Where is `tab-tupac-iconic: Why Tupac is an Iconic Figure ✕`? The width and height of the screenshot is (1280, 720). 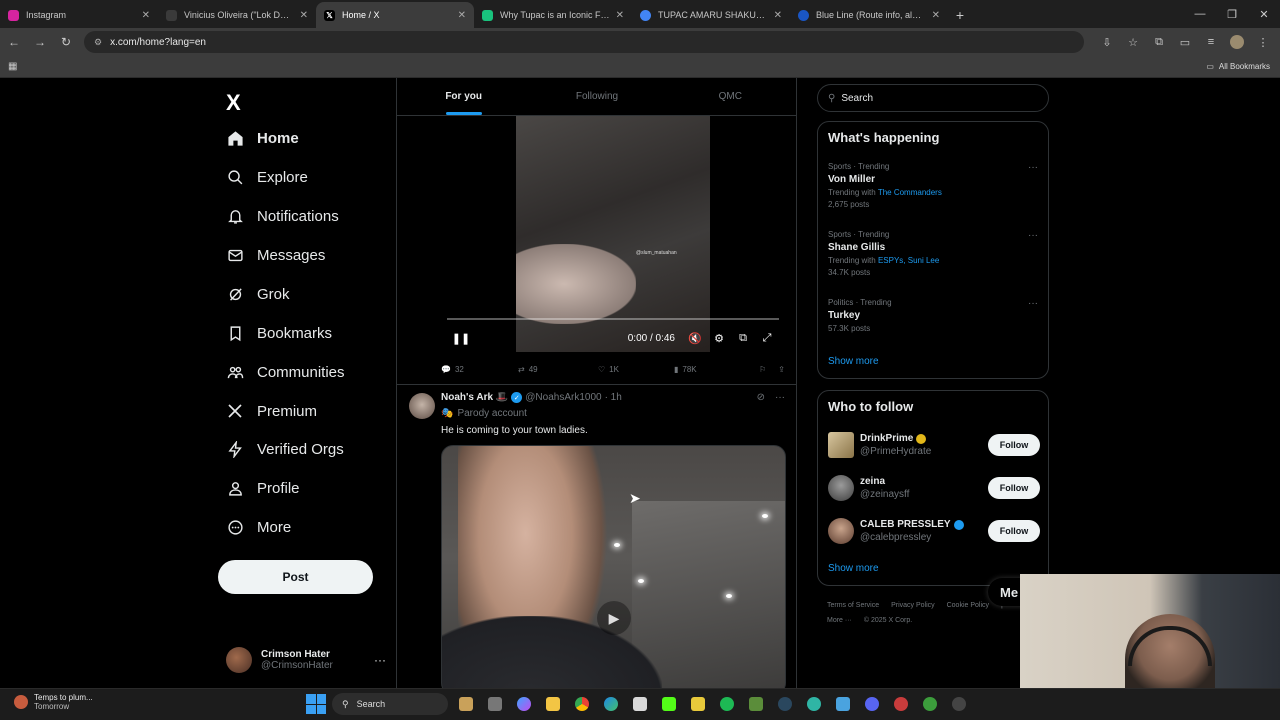
tab-tupac-iconic: Why Tupac is an Iconic Figure ✕ is located at coordinates (553, 15).